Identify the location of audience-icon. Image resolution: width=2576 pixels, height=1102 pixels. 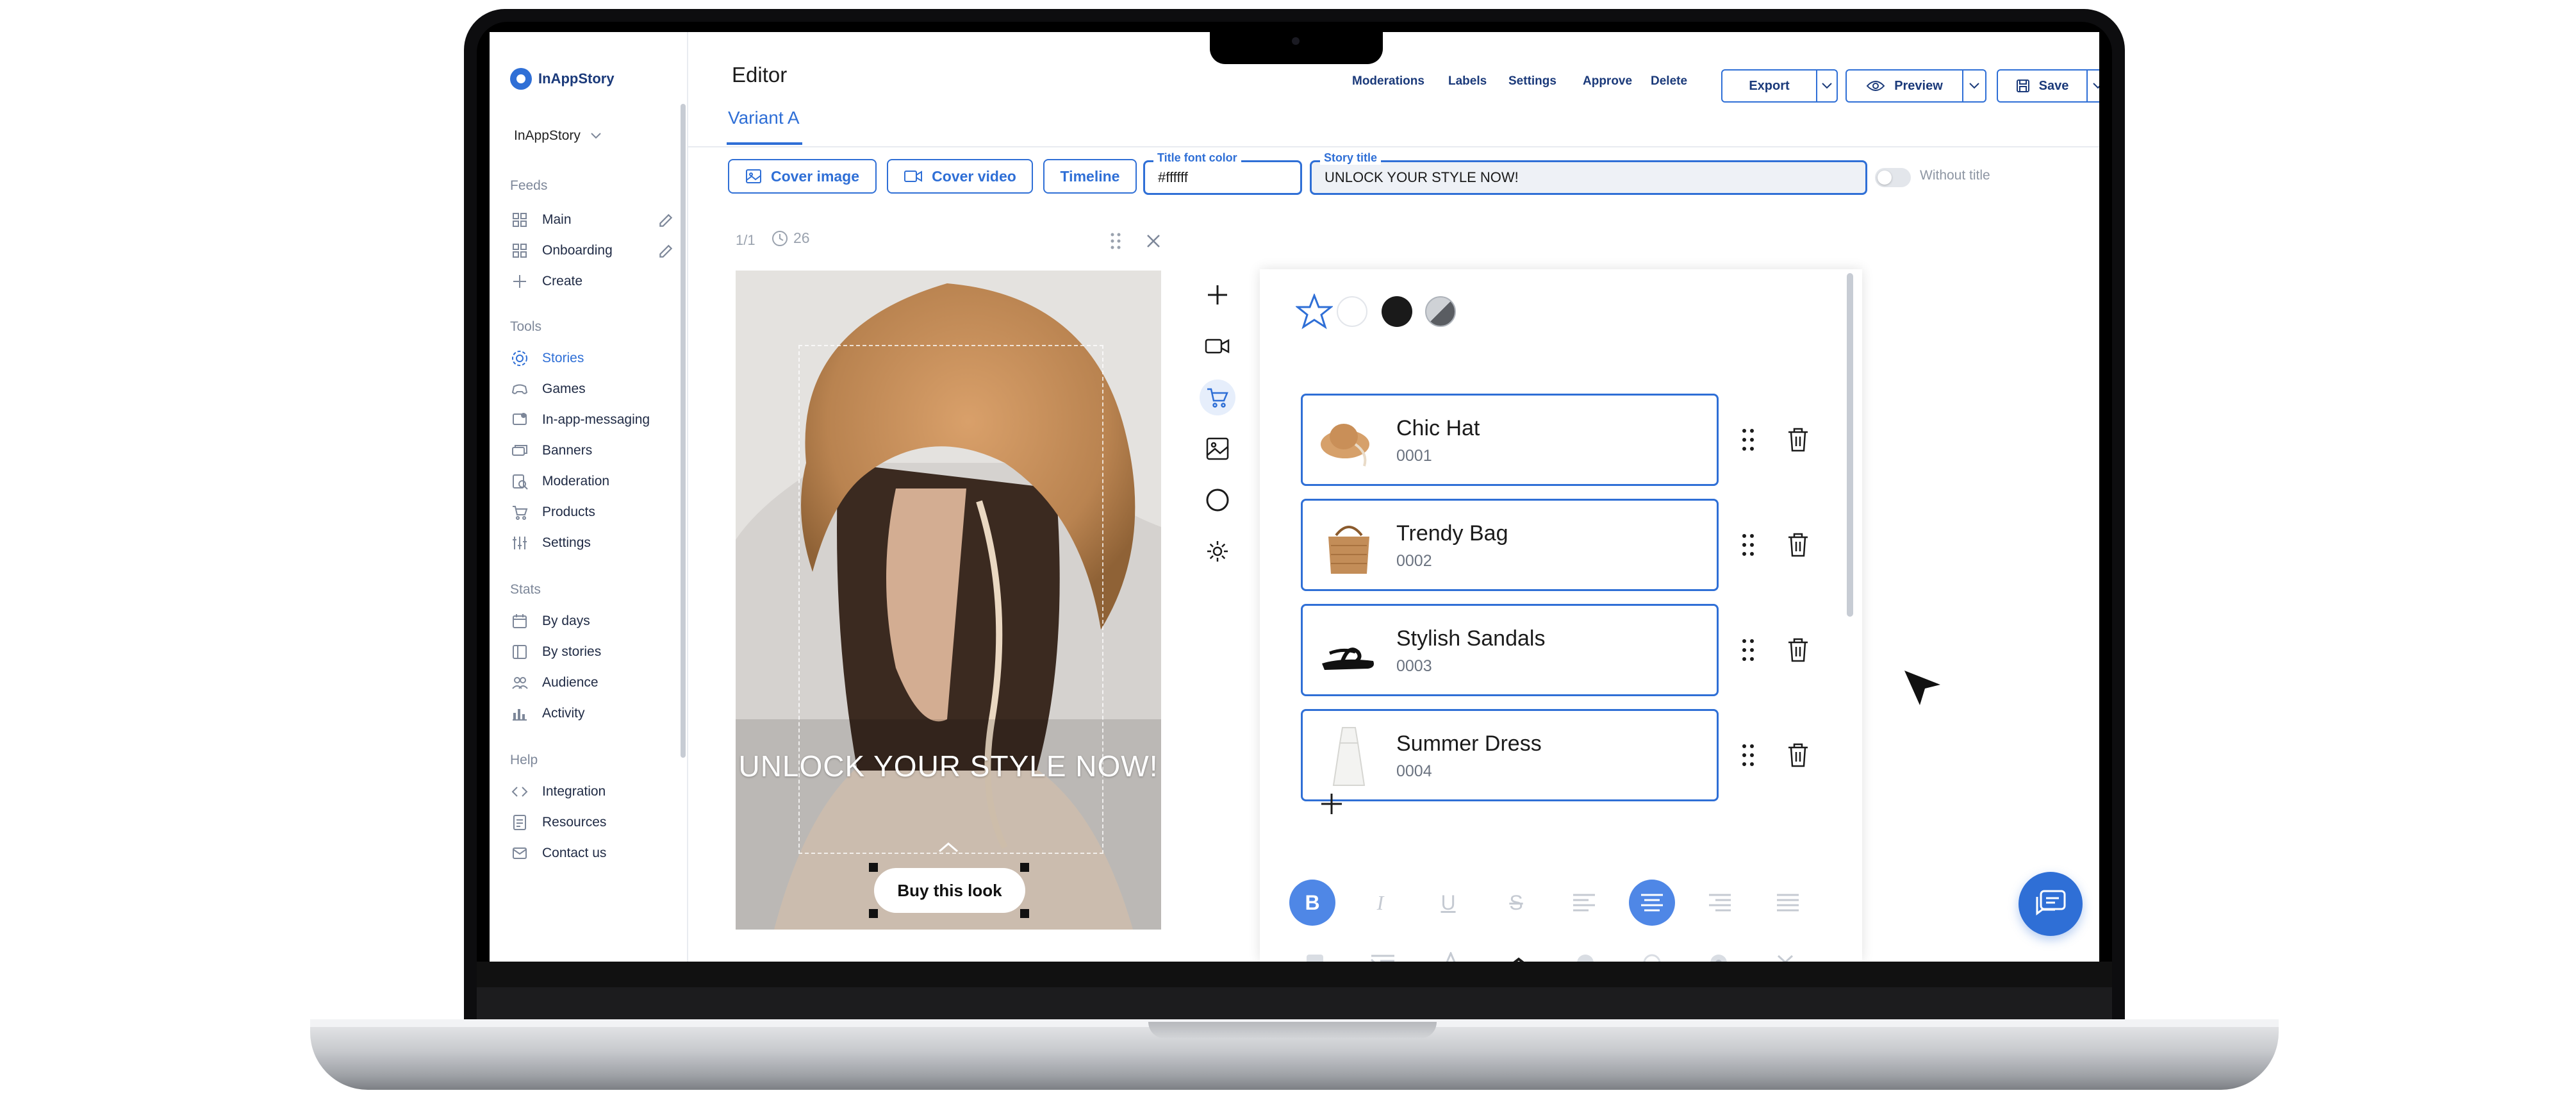
(519, 682).